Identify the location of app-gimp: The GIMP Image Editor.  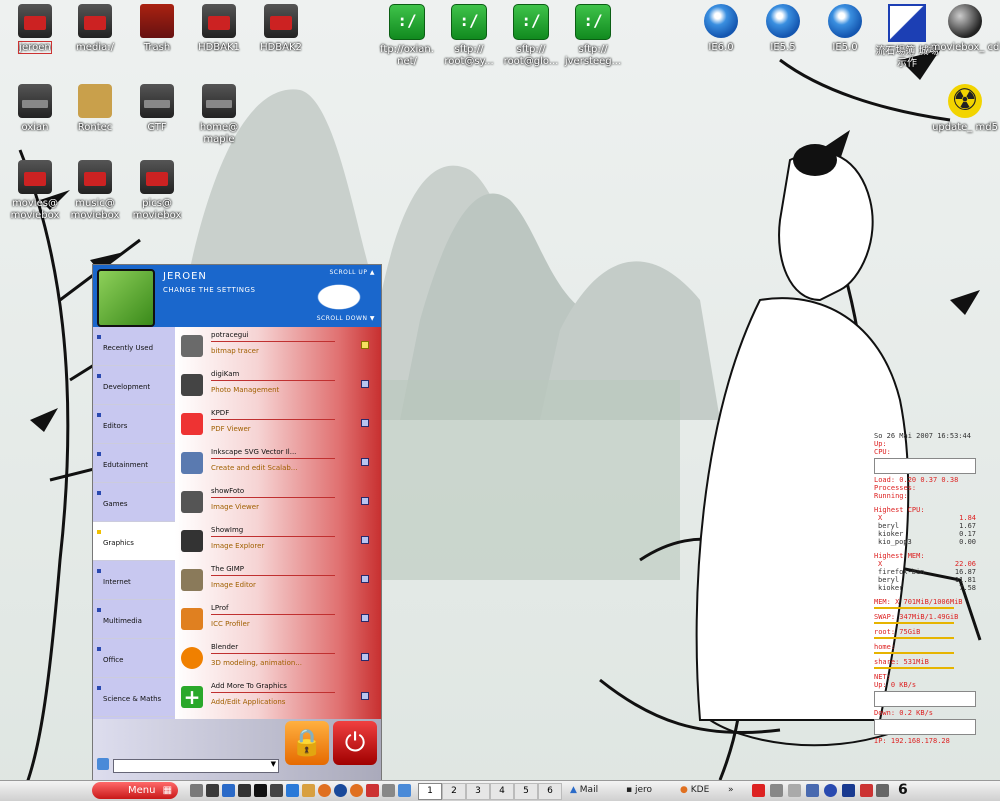
(278, 580).